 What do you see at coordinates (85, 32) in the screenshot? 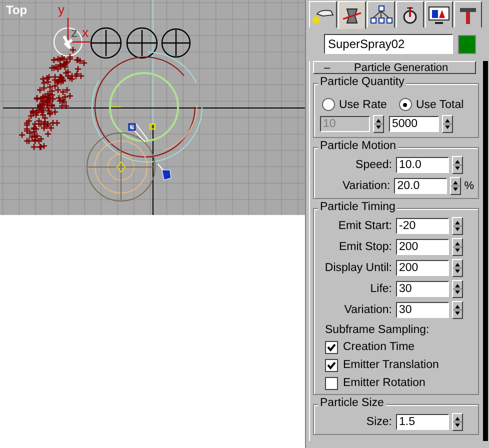
I see `axis-label: x` at bounding box center [85, 32].